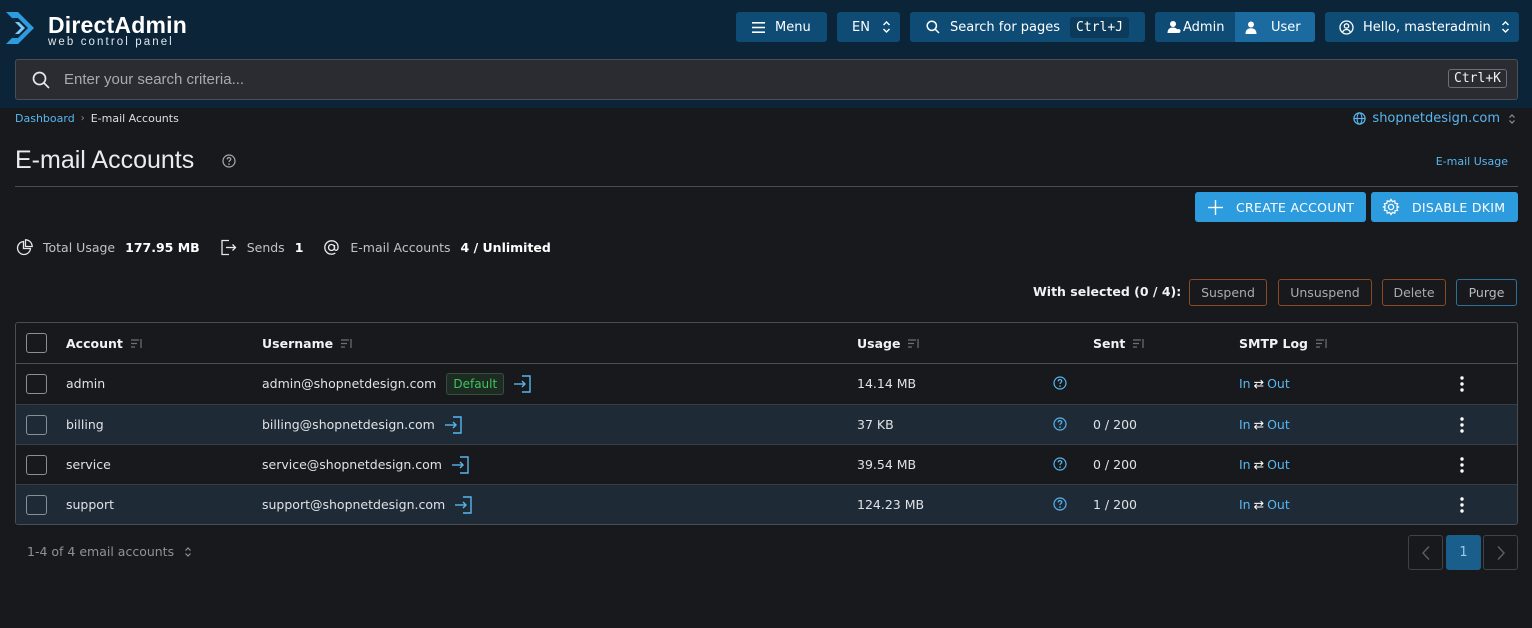 The image size is (1532, 628). Describe the element at coordinates (397, 384) in the screenshot. I see `username-cell: admin@shopnetdesign.com Default` at that location.